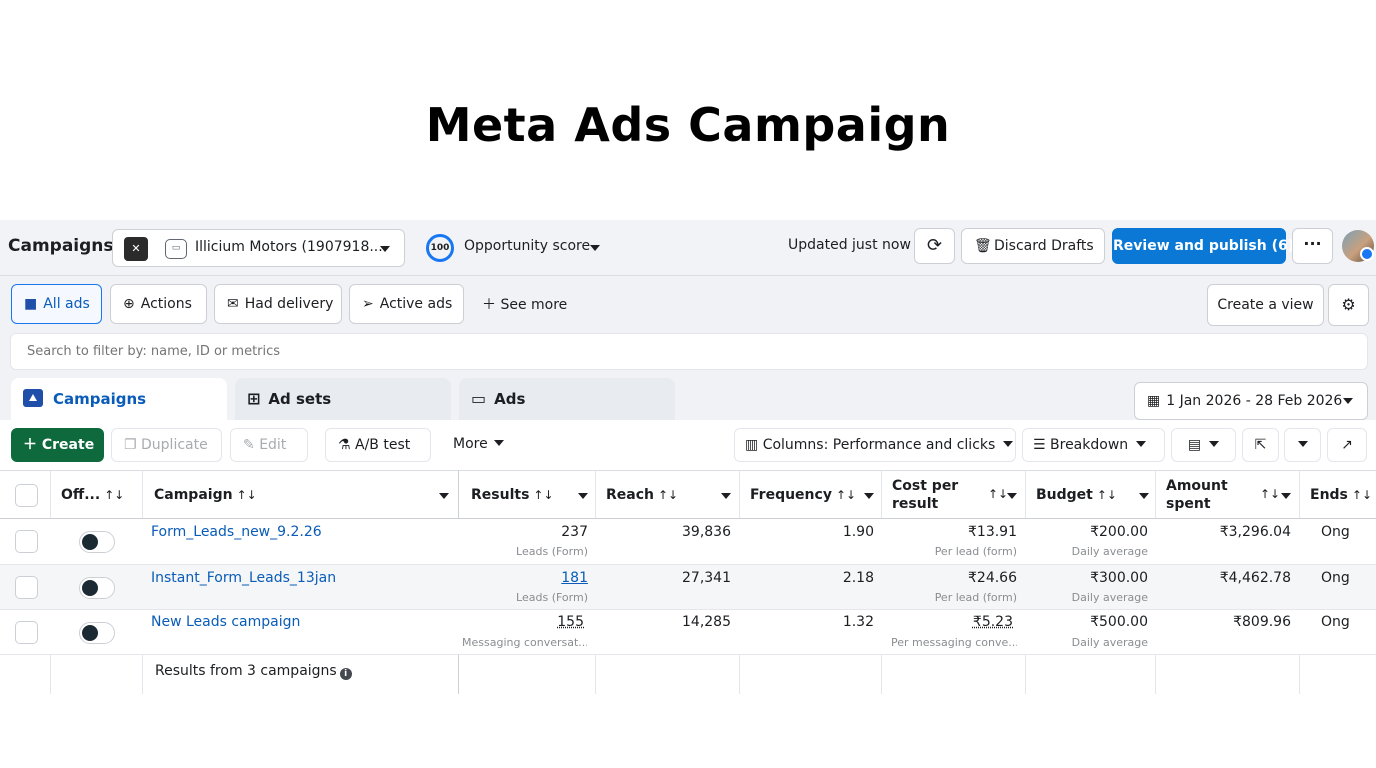 Image resolution: width=1376 pixels, height=768 pixels. I want to click on chart-icon: ↗, so click(1347, 445).